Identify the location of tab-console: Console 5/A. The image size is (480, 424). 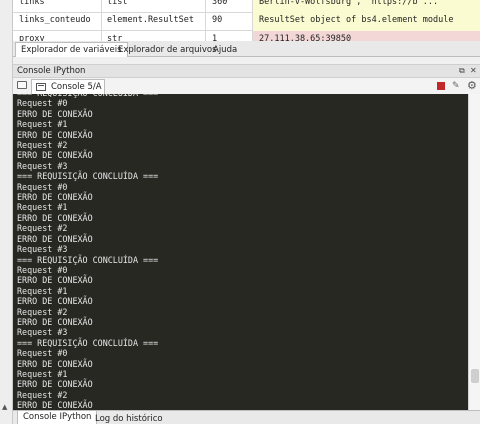
(68, 86).